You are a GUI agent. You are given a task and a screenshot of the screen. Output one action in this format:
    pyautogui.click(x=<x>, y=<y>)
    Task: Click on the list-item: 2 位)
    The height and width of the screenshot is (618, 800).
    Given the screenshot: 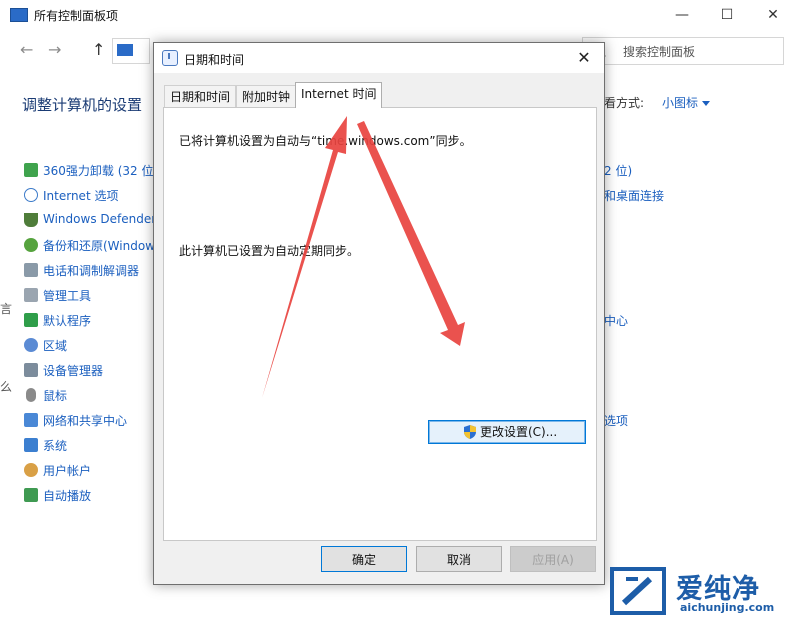 What is the action you would take?
    pyautogui.click(x=618, y=170)
    